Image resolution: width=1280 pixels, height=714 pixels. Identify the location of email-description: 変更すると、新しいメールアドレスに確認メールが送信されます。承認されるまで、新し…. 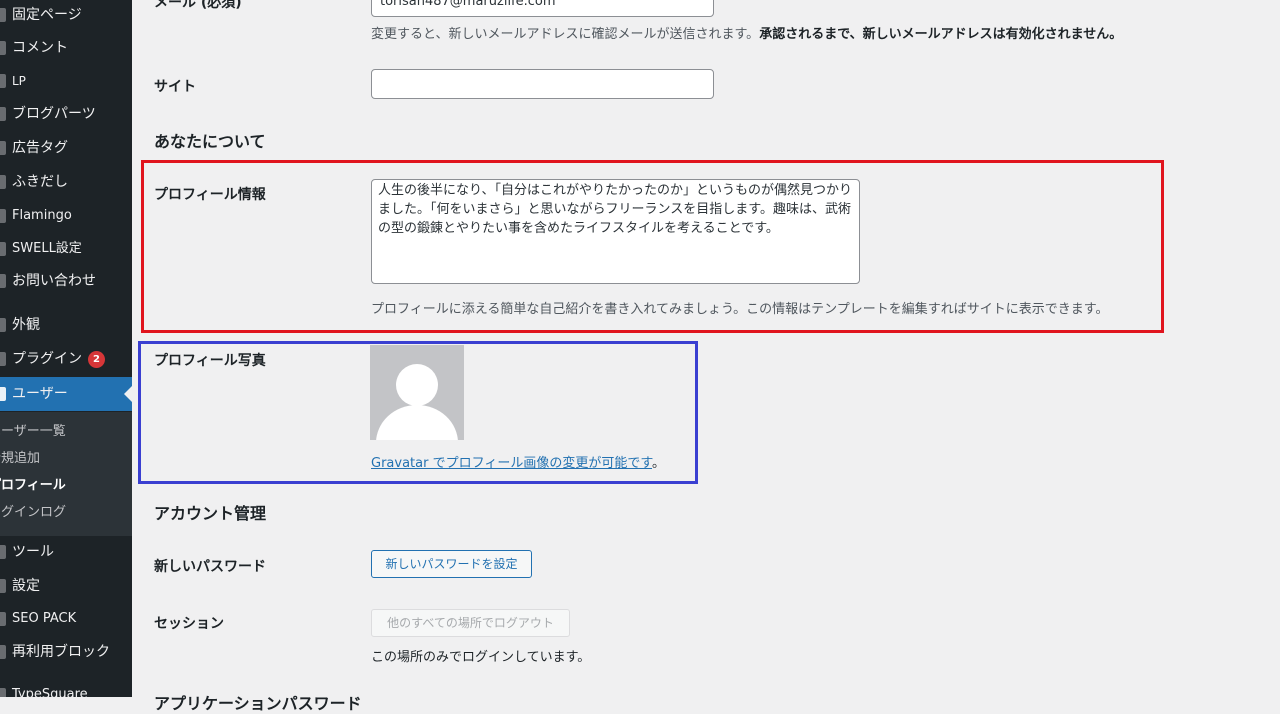
(747, 34).